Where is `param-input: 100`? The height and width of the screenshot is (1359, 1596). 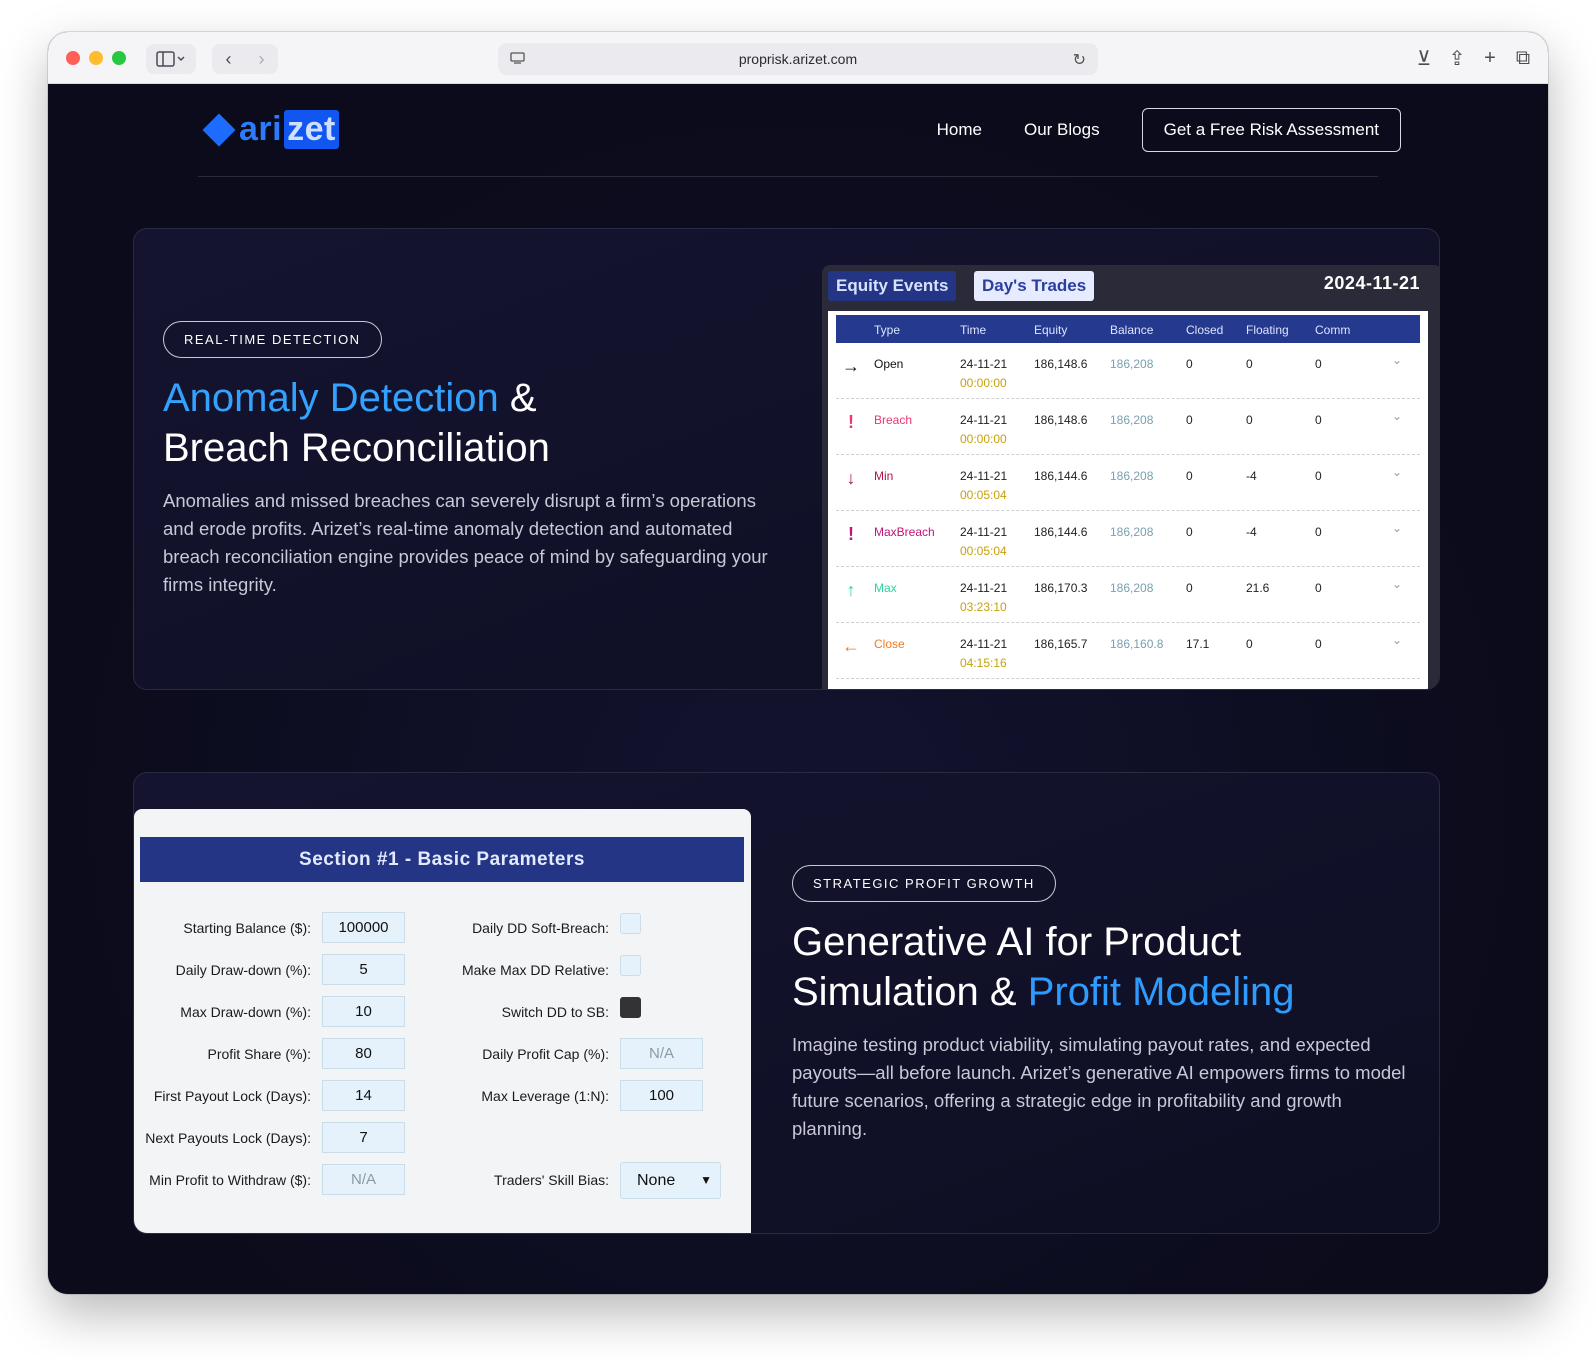
param-input: 100 is located at coordinates (661, 1095).